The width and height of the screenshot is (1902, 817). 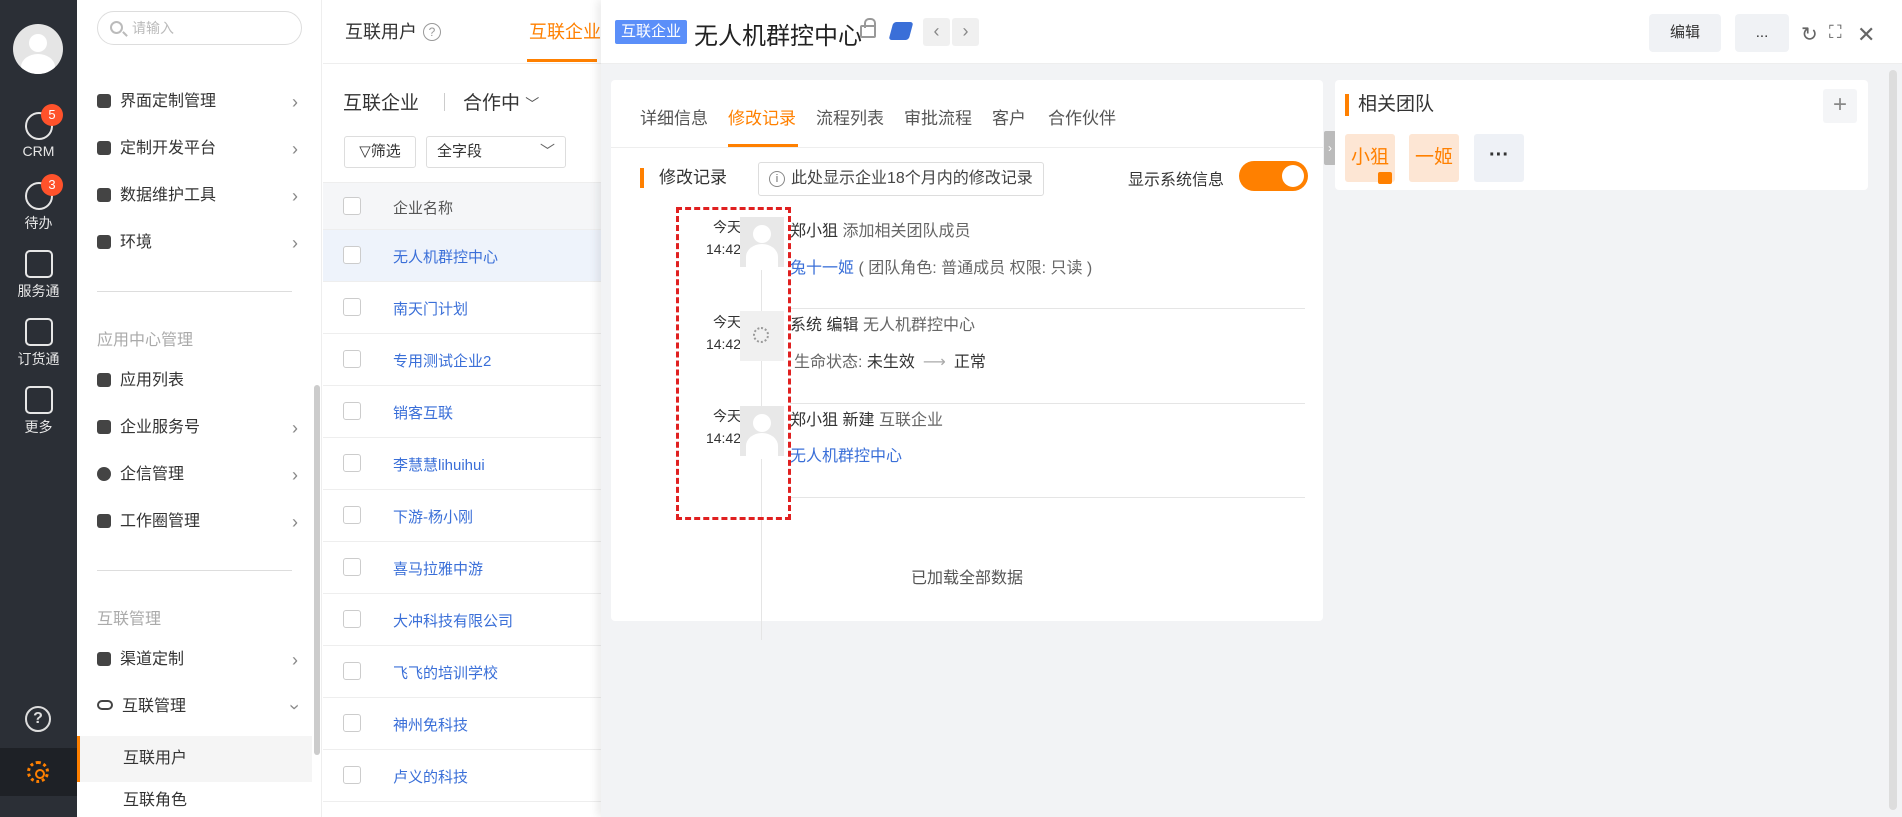 What do you see at coordinates (1835, 32) in the screenshot?
I see `fullscreen-icon: ⛶` at bounding box center [1835, 32].